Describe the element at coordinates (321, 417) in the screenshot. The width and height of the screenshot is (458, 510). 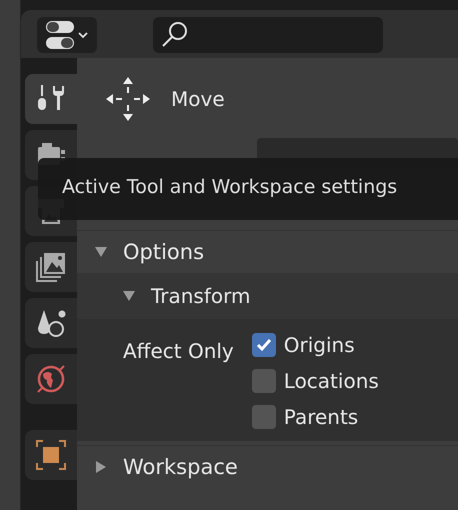
I see `checkbox-label: Parents` at that location.